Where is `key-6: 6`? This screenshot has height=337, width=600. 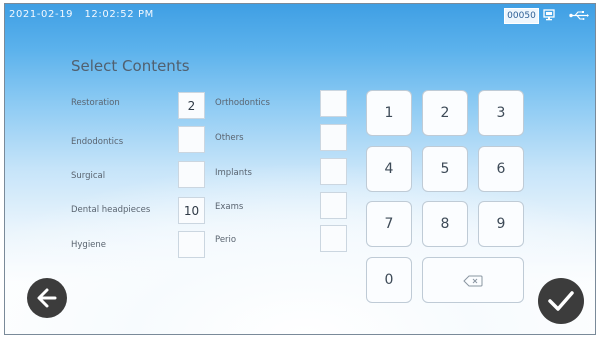
key-6: 6 is located at coordinates (501, 169).